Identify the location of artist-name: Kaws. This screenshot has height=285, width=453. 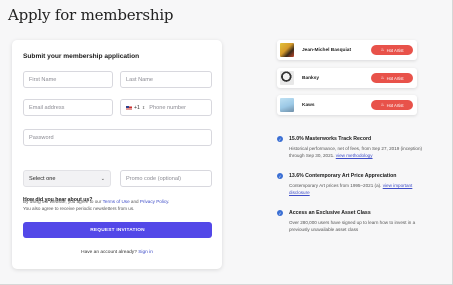
(308, 105).